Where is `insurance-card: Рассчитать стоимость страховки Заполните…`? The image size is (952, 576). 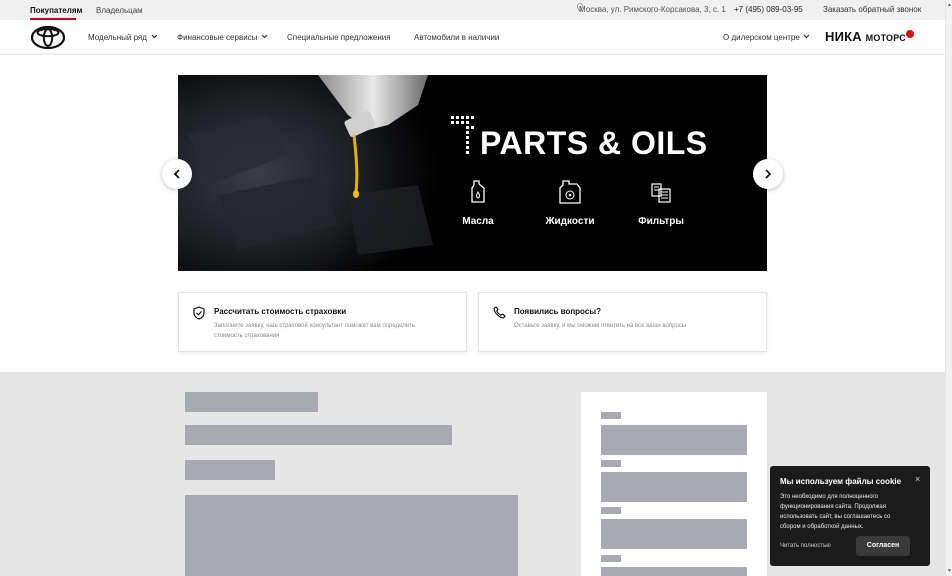 insurance-card: Рассчитать стоимость страховки Заполните… is located at coordinates (322, 322).